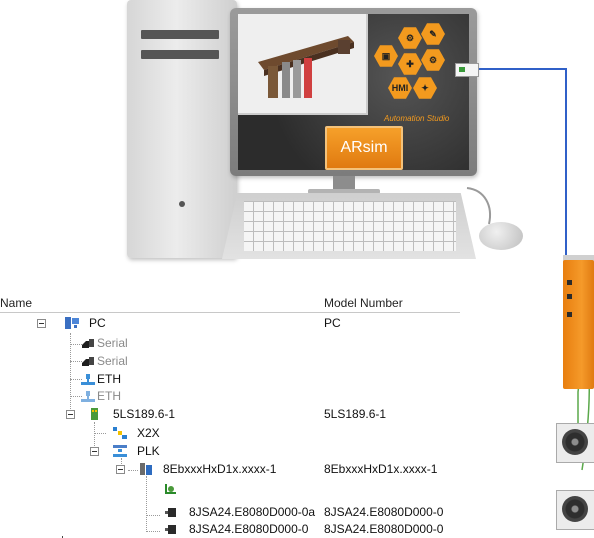 The image size is (594, 538). I want to click on automation-studio-label: Automation Studio, so click(417, 118).